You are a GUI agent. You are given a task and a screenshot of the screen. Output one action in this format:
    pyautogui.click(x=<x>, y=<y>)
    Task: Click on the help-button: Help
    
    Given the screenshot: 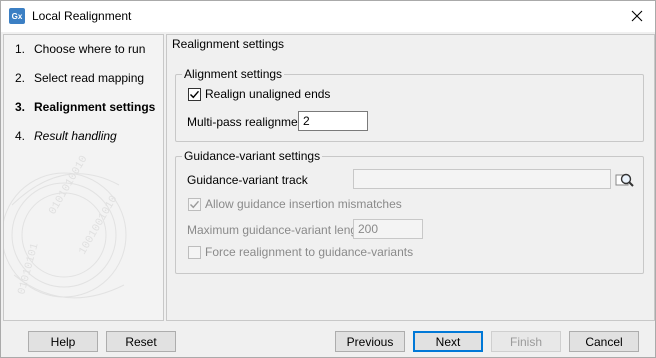 What is the action you would take?
    pyautogui.click(x=63, y=341)
    